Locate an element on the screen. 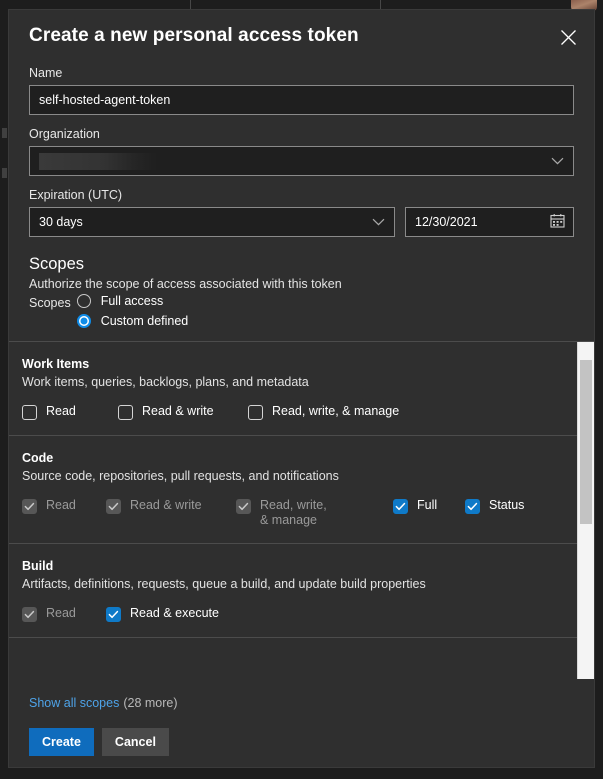 The height and width of the screenshot is (779, 603). scope-option: Full is located at coordinates (429, 506).